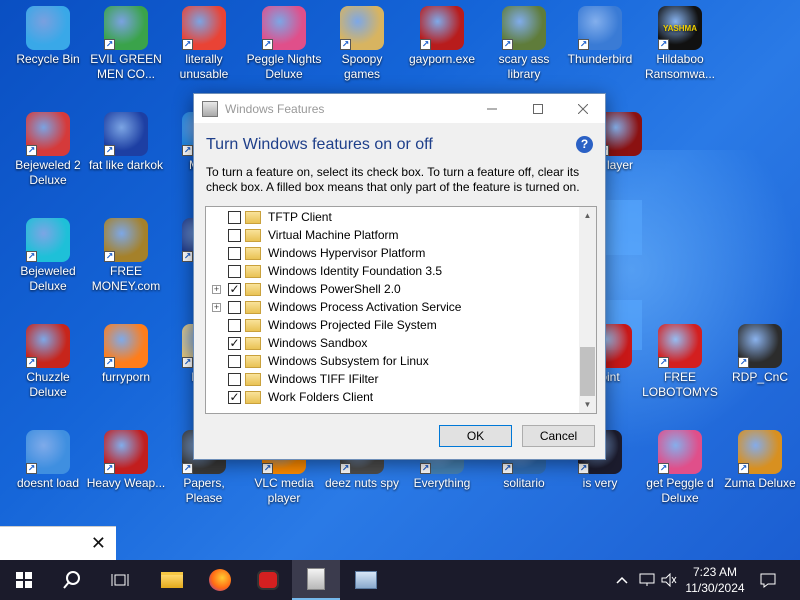 This screenshot has width=800, height=600. What do you see at coordinates (126, 256) in the screenshot?
I see `desktop-icon: ↗ FREE MONEY.com` at bounding box center [126, 256].